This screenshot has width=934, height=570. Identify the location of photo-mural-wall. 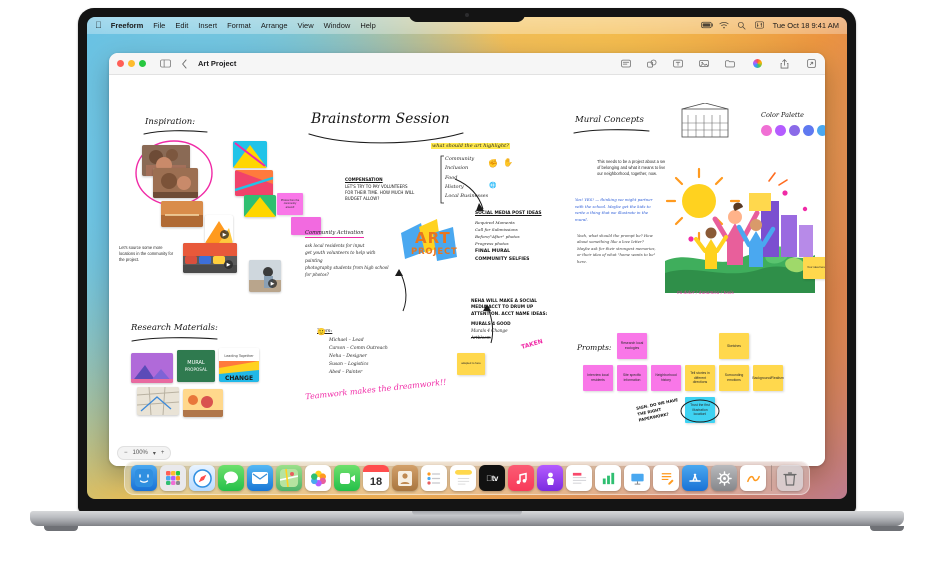
(182, 214).